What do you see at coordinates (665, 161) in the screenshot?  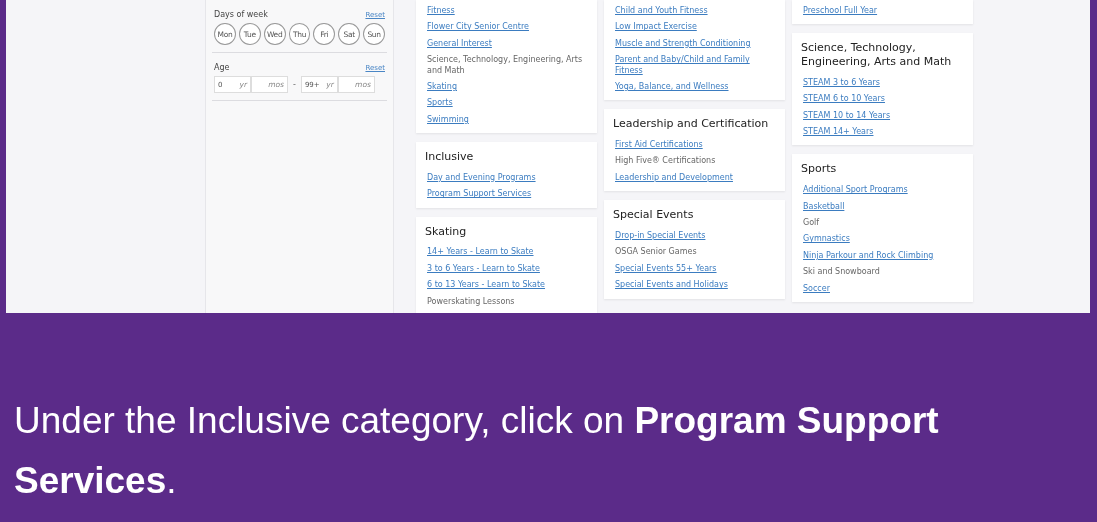 I see `subcategory-text: High Five® Certifications` at bounding box center [665, 161].